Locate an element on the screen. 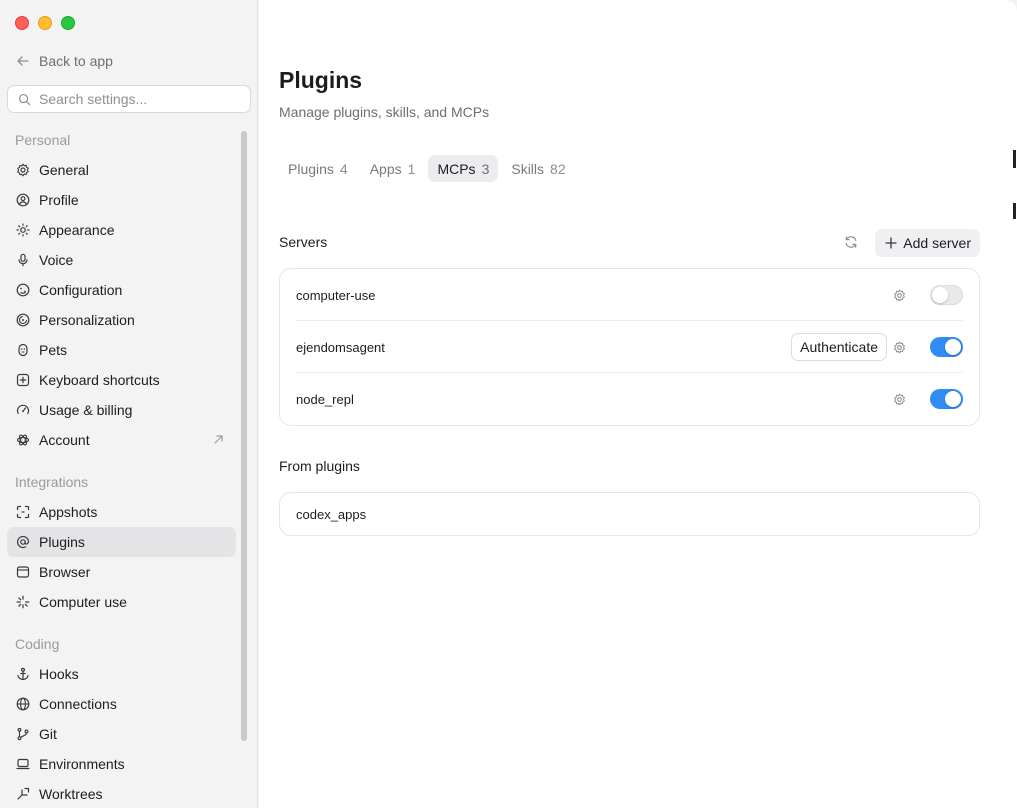 This screenshot has height=808, width=1017. tab-skills: Skills 82 is located at coordinates (538, 168).